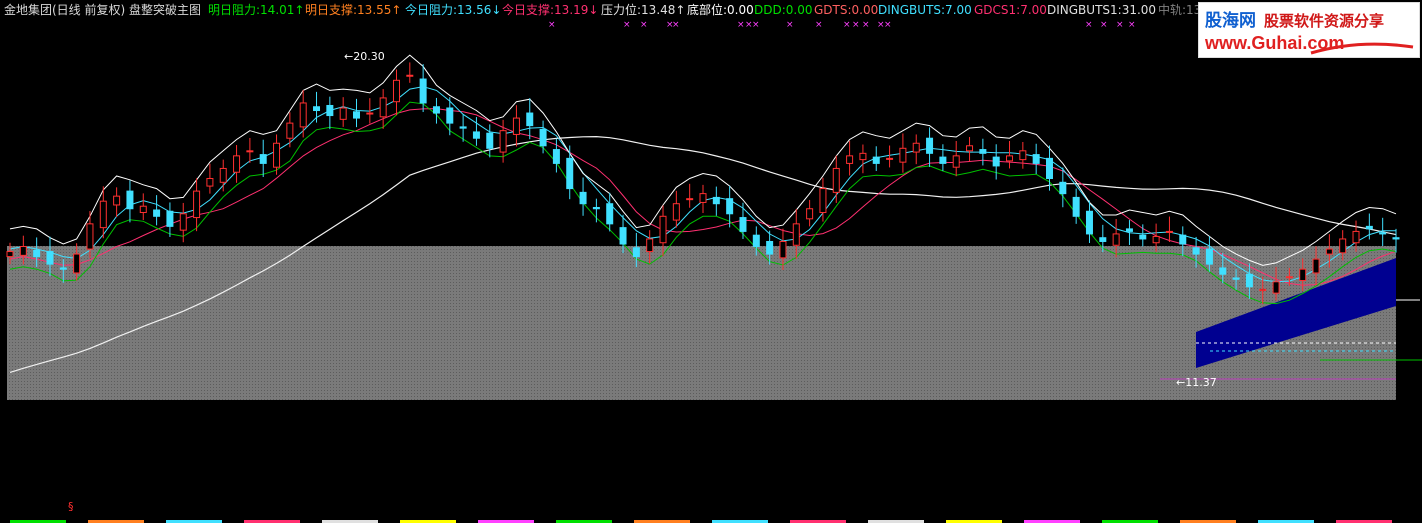 This screenshot has height=523, width=1422. I want to click on high-label: ←20.30, so click(364, 56).